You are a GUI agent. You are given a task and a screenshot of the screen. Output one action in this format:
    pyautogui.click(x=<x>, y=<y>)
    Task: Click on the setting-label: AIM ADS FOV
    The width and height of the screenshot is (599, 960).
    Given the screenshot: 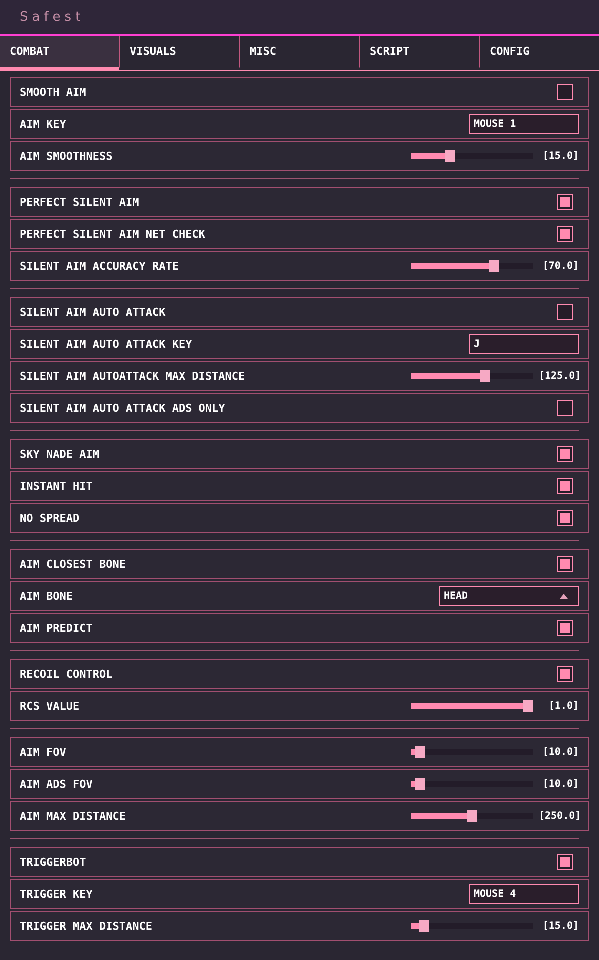 What is the action you would take?
    pyautogui.click(x=57, y=784)
    